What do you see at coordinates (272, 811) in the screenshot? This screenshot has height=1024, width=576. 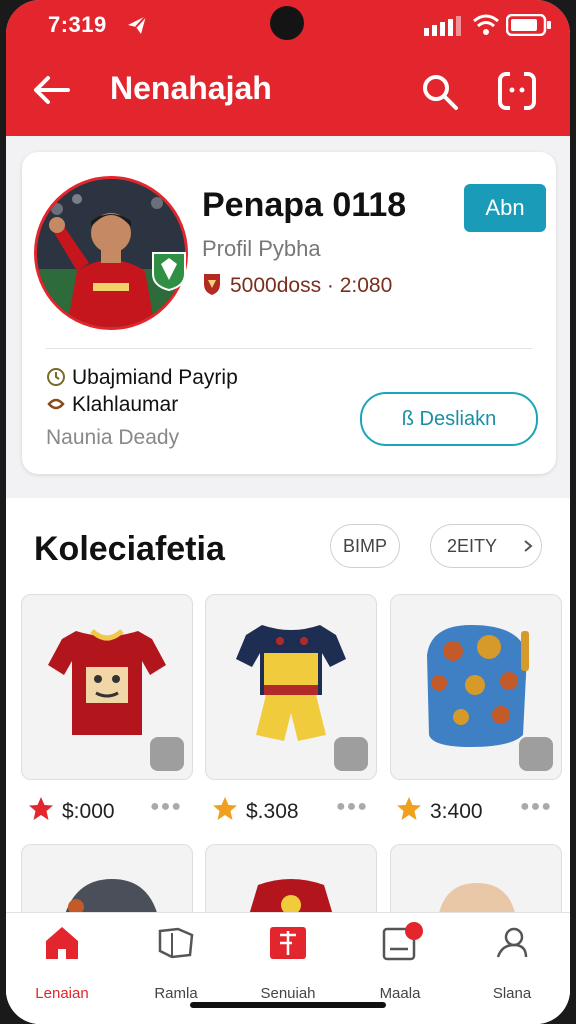 I see `item-price-text: $.308` at bounding box center [272, 811].